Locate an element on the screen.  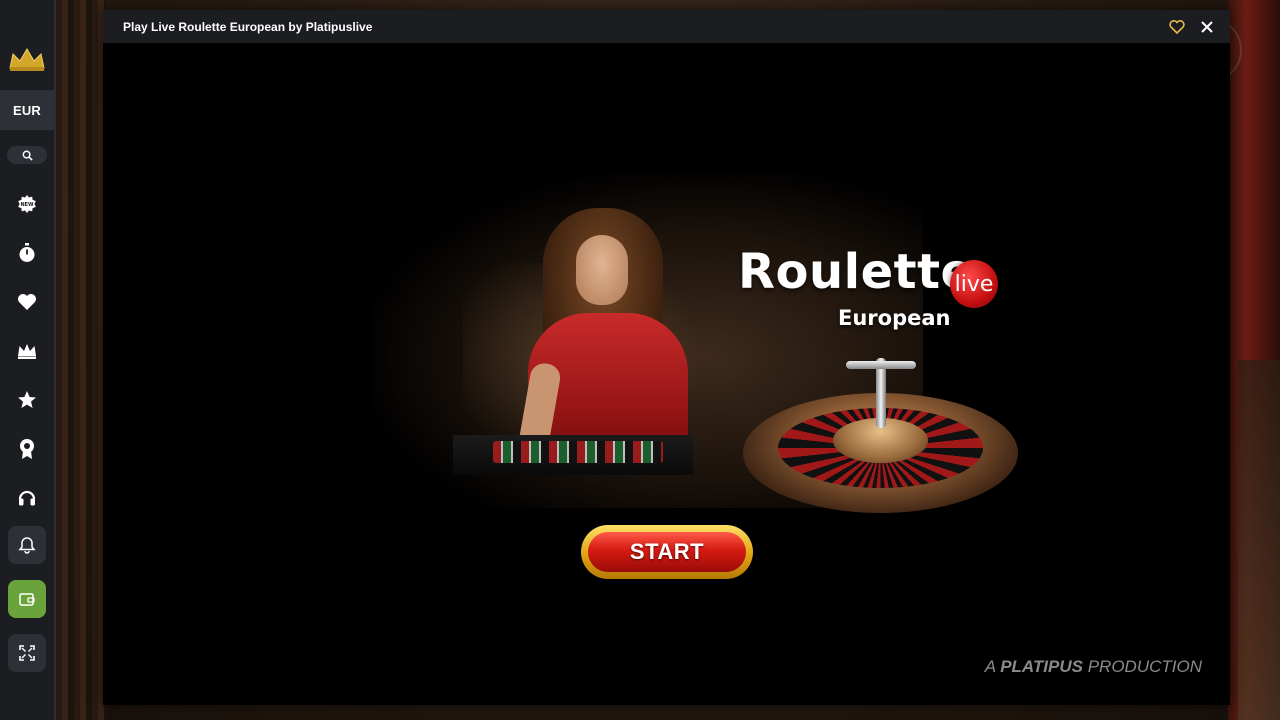
sidebar-item-popular is located at coordinates (27, 400).